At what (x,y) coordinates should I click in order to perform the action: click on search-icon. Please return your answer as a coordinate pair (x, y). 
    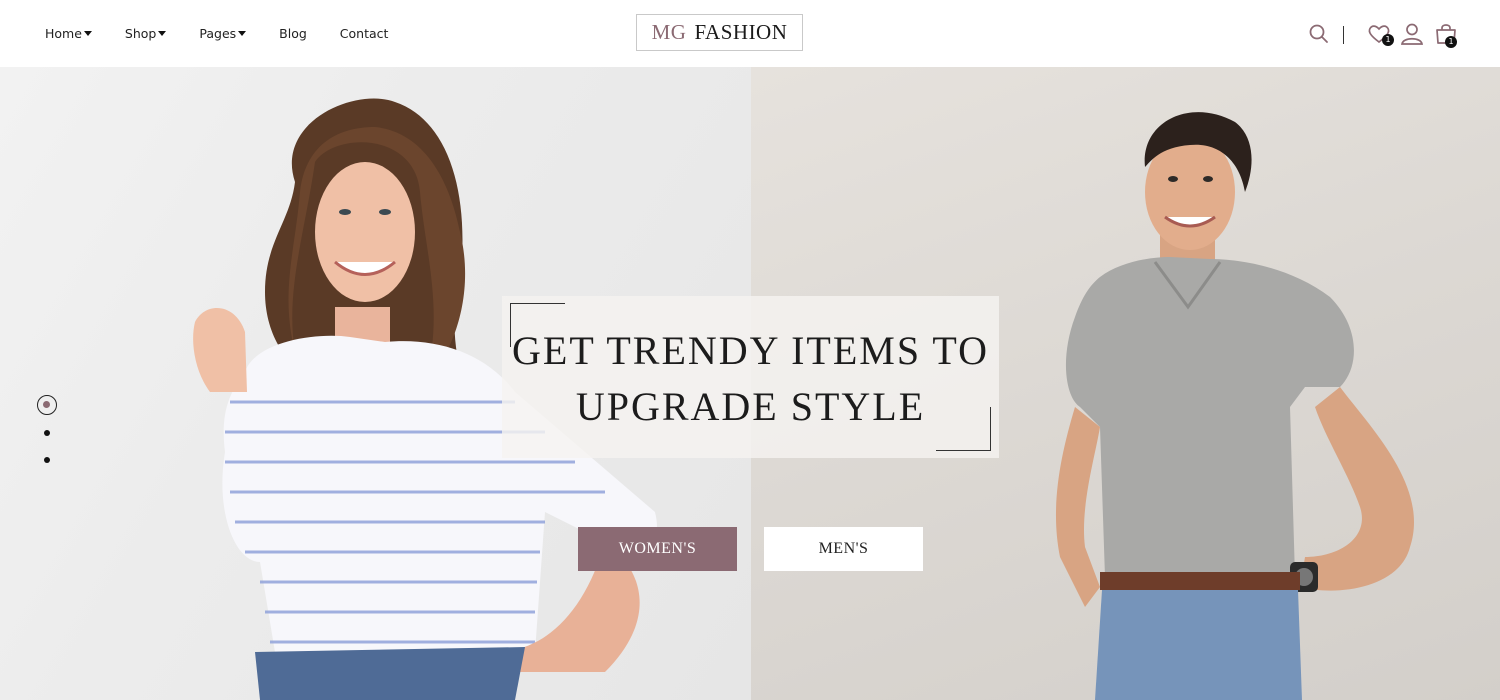
    Looking at the image, I should click on (1319, 34).